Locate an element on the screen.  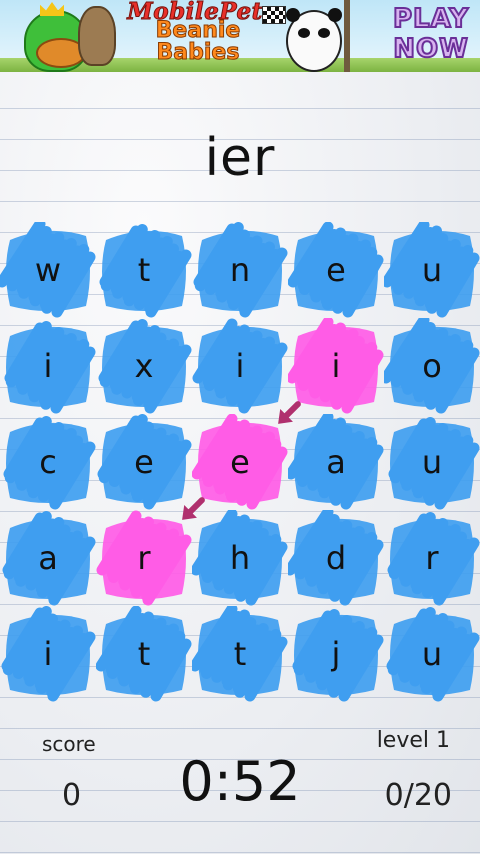
tile-letter: j is located at coordinates (336, 654).